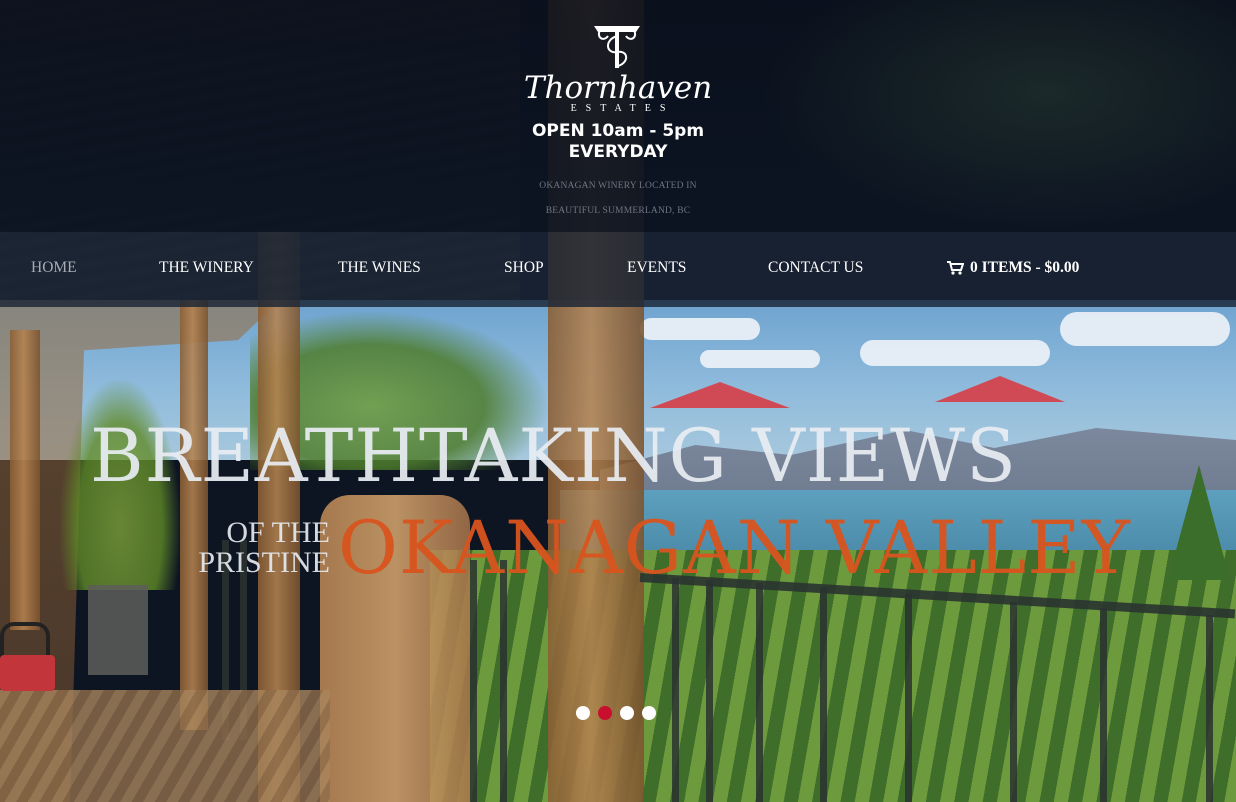  What do you see at coordinates (1025, 267) in the screenshot?
I see `cart-summary: 0 ITEMS - $0.00` at bounding box center [1025, 267].